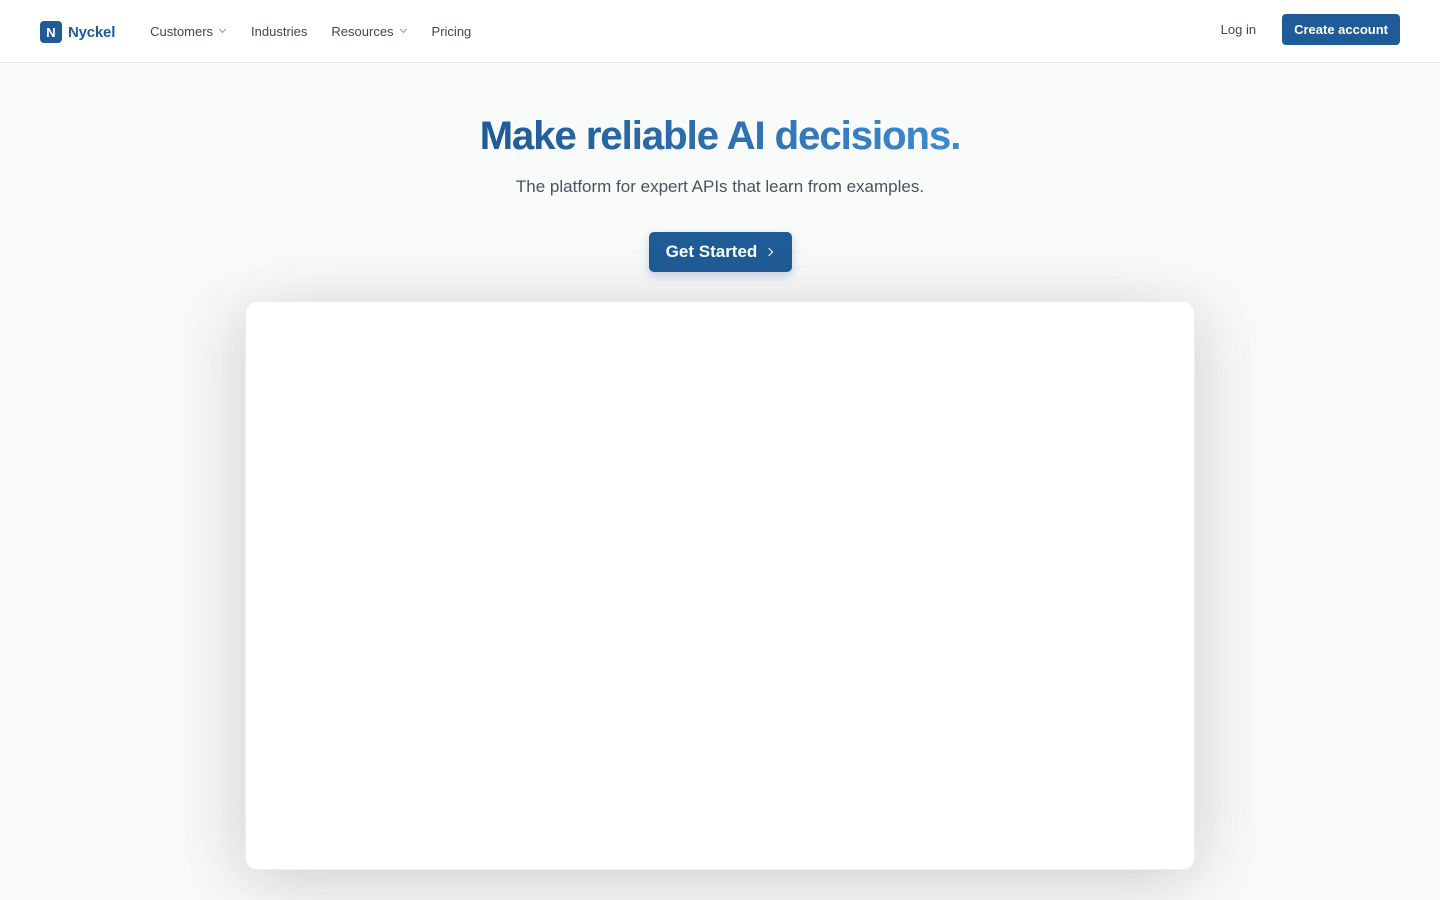  I want to click on nyckel-logo-icon: N, so click(51, 32).